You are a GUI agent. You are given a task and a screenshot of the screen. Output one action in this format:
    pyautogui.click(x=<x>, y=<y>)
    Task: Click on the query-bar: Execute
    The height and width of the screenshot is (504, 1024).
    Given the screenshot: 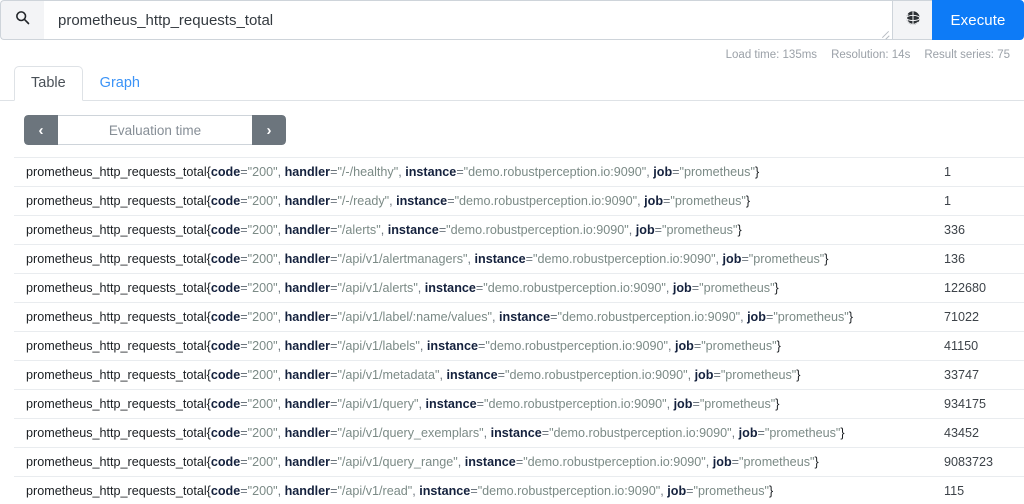 What is the action you would take?
    pyautogui.click(x=512, y=20)
    